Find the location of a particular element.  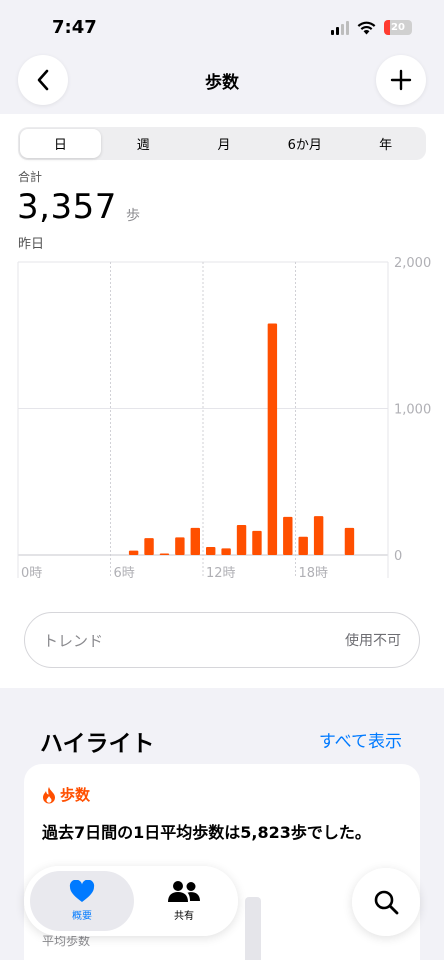

x-tick-label: 6時 is located at coordinates (124, 573).